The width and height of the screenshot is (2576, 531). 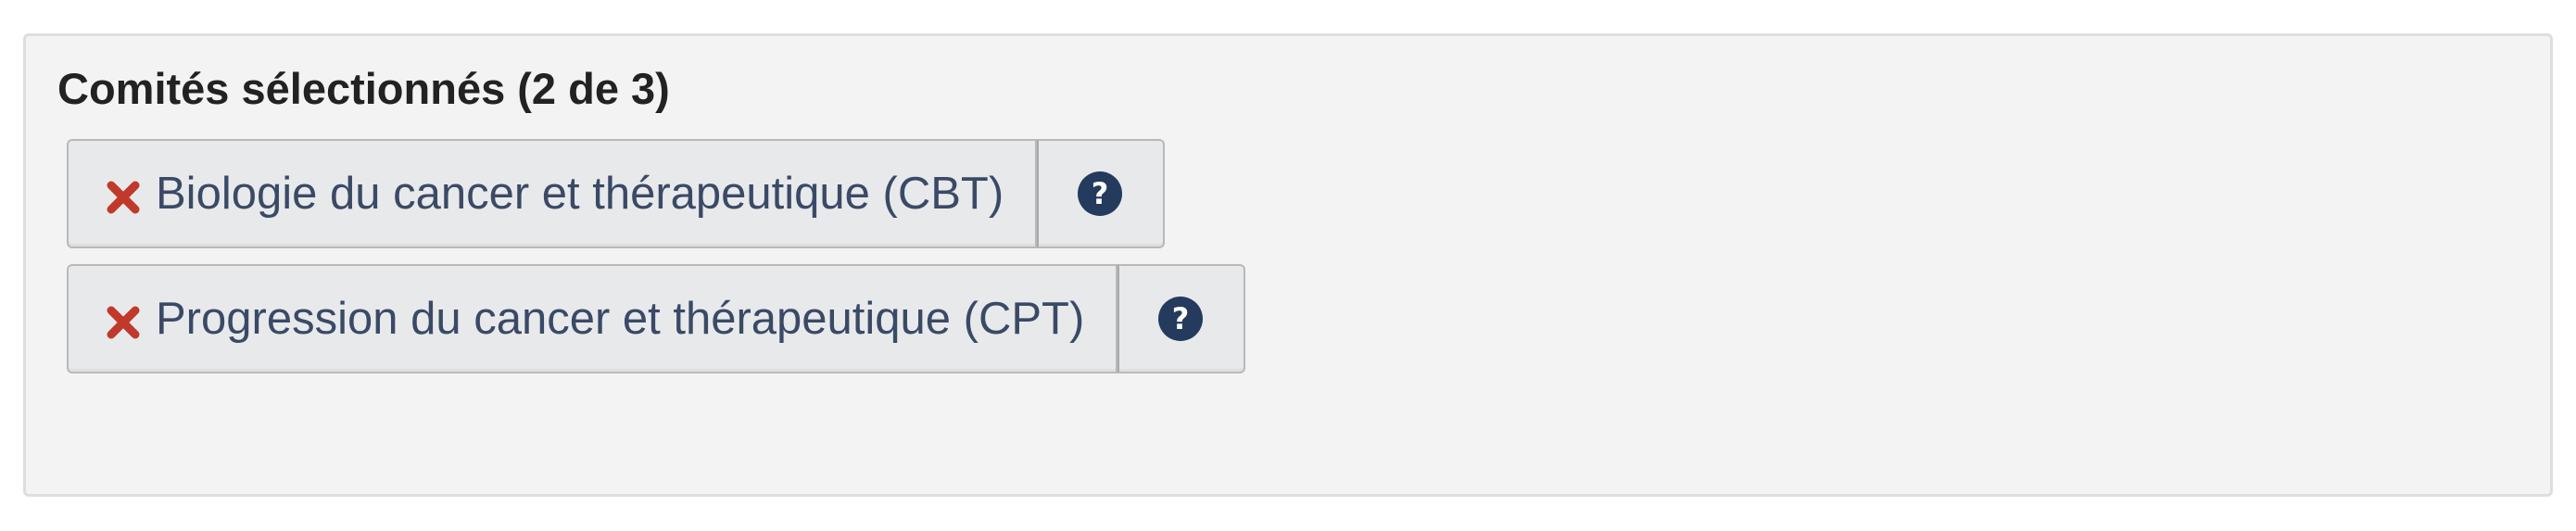 What do you see at coordinates (363, 88) in the screenshot?
I see `panel-title: Comités sélectionnés (2 de 3)` at bounding box center [363, 88].